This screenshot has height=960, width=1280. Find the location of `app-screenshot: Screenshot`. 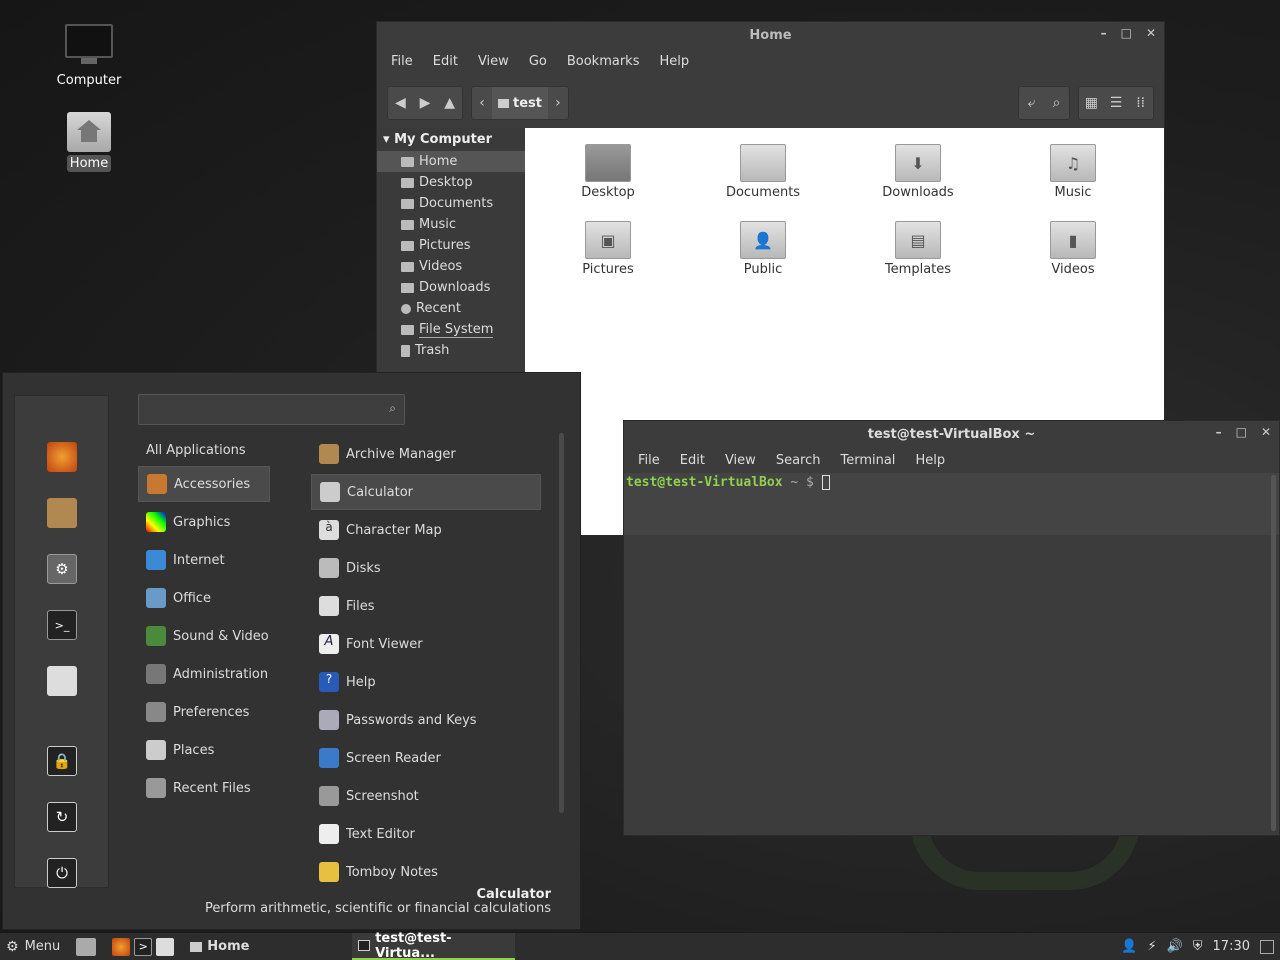

app-screenshot: Screenshot is located at coordinates (426, 796).